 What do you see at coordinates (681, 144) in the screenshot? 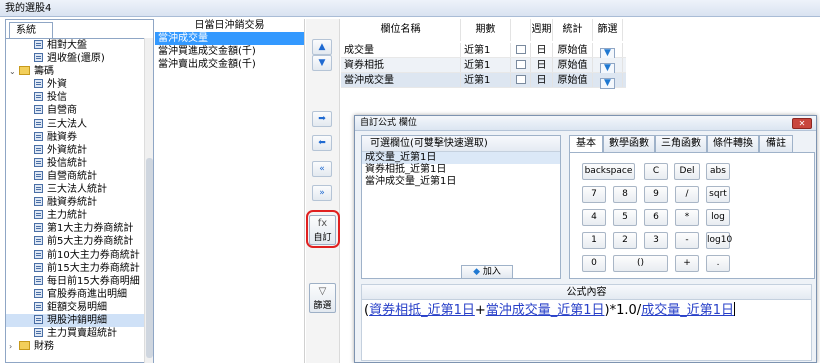
I see `tab-trig: 三角函數` at bounding box center [681, 144].